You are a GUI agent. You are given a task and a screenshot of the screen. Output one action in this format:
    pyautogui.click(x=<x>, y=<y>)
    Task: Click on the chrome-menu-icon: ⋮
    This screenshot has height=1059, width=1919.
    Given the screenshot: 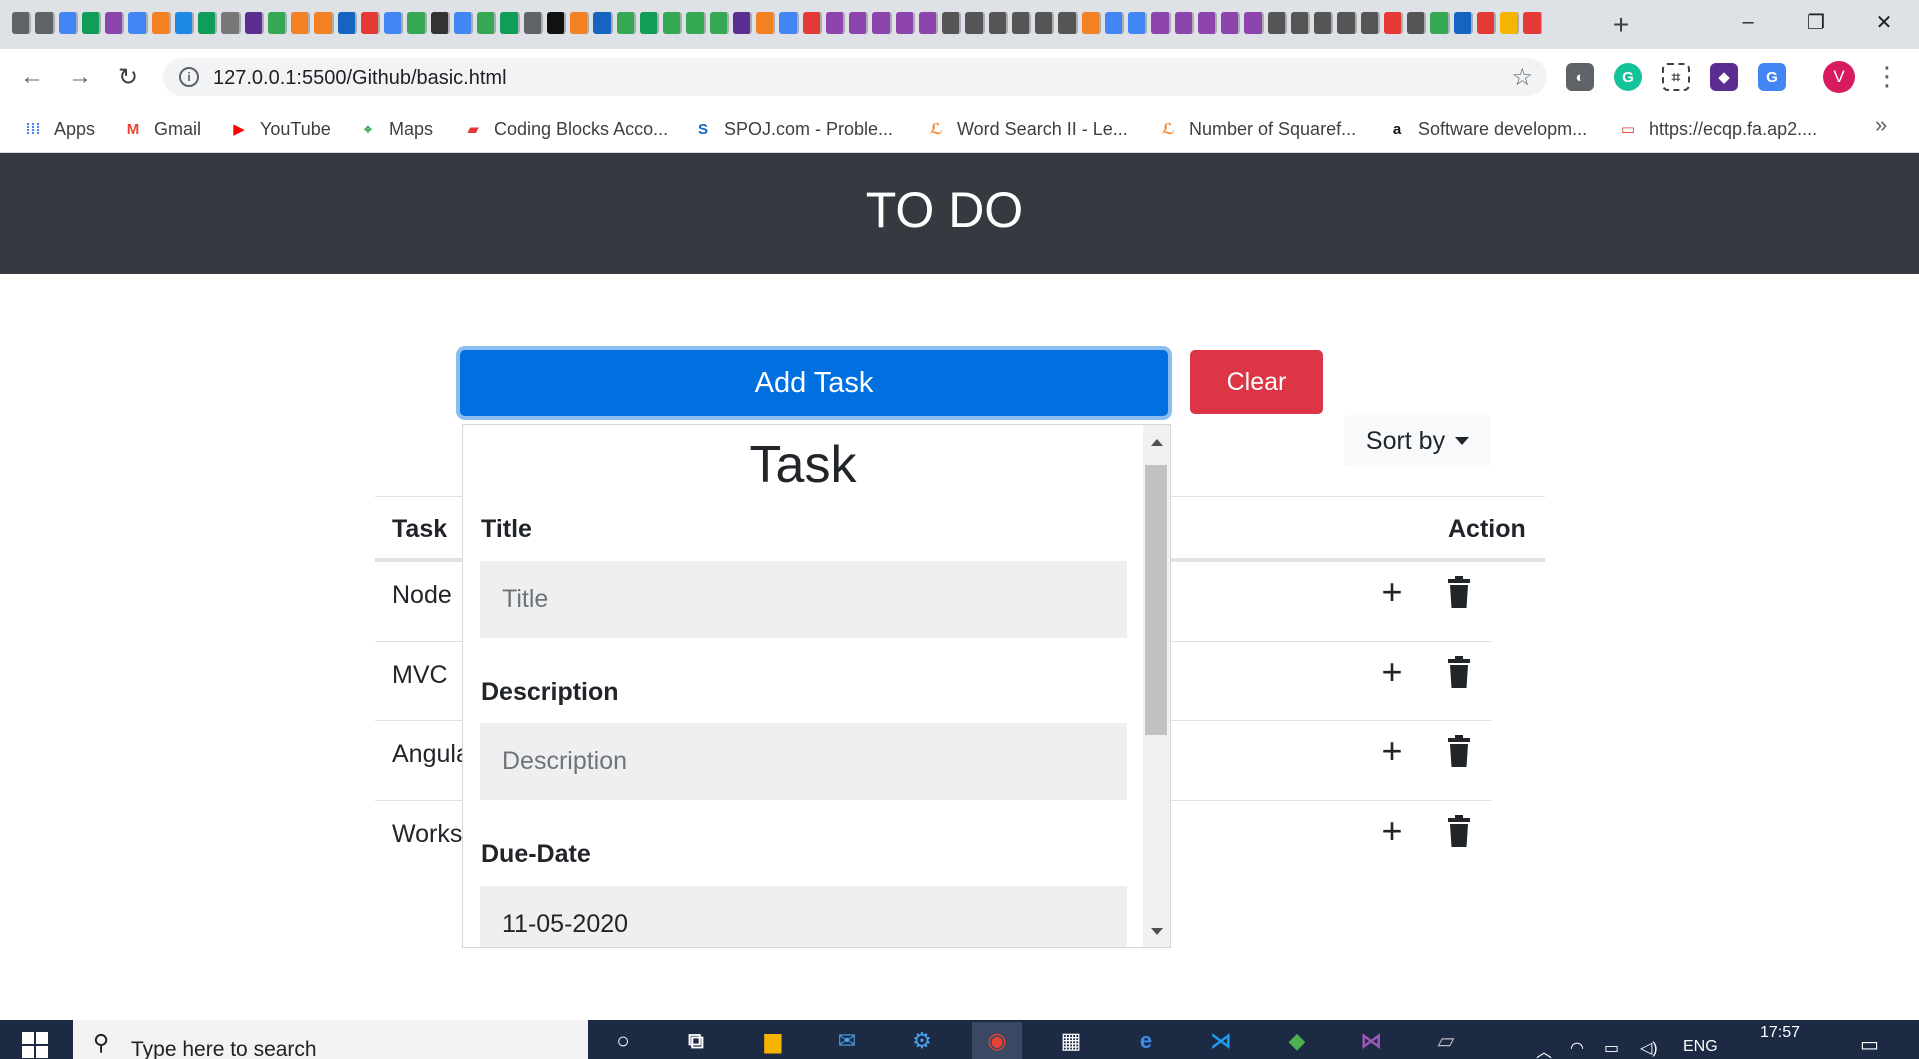 What is the action you would take?
    pyautogui.click(x=1887, y=77)
    